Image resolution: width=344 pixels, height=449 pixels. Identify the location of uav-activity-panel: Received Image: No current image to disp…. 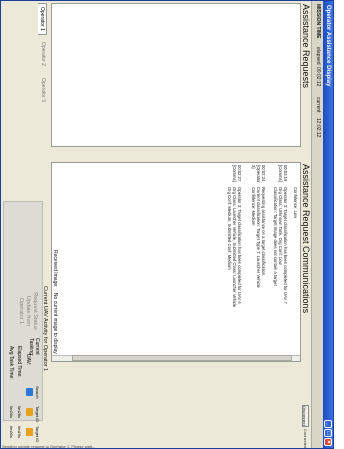
(41, 347).